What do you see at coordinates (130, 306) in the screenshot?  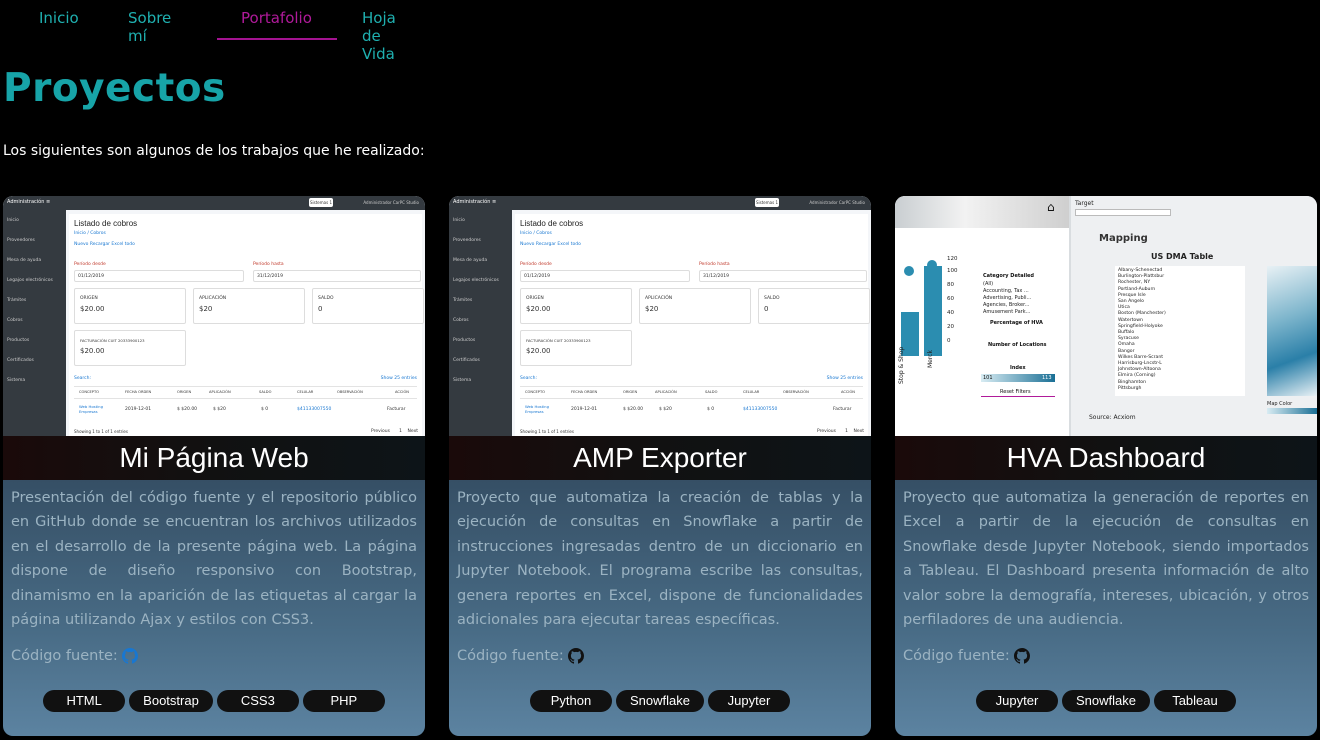 I see `mock-stat-box: ORIGEN $20.00` at bounding box center [130, 306].